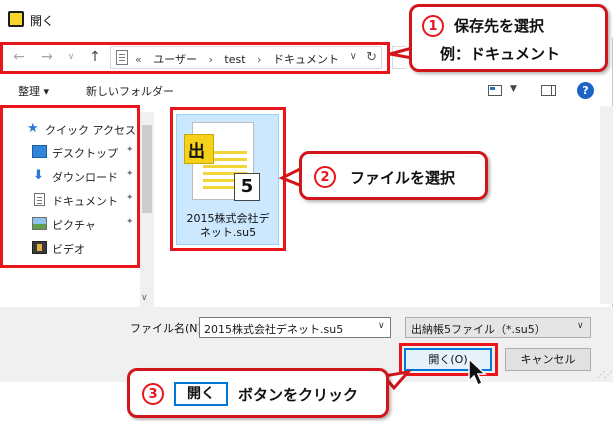 The height and width of the screenshot is (421, 613). What do you see at coordinates (403, 178) in the screenshot?
I see `callout-2-text: ファイルを選択` at bounding box center [403, 178].